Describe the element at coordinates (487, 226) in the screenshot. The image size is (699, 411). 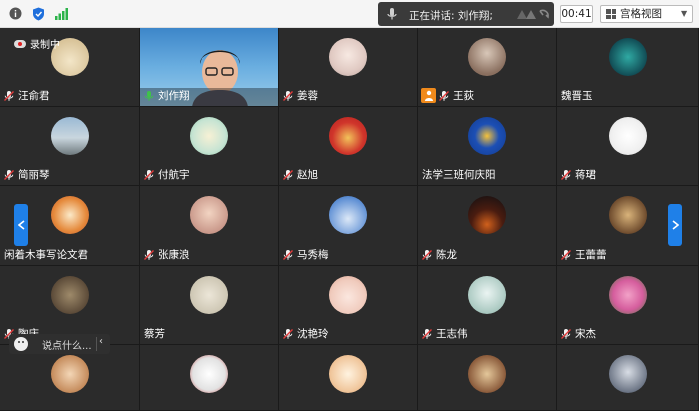
I see `participant-tile: 陈龙` at that location.